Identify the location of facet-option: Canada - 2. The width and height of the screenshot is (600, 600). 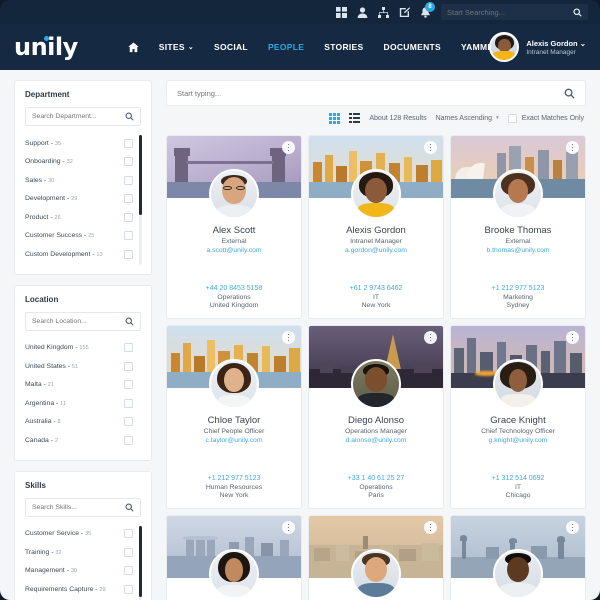
(79, 440).